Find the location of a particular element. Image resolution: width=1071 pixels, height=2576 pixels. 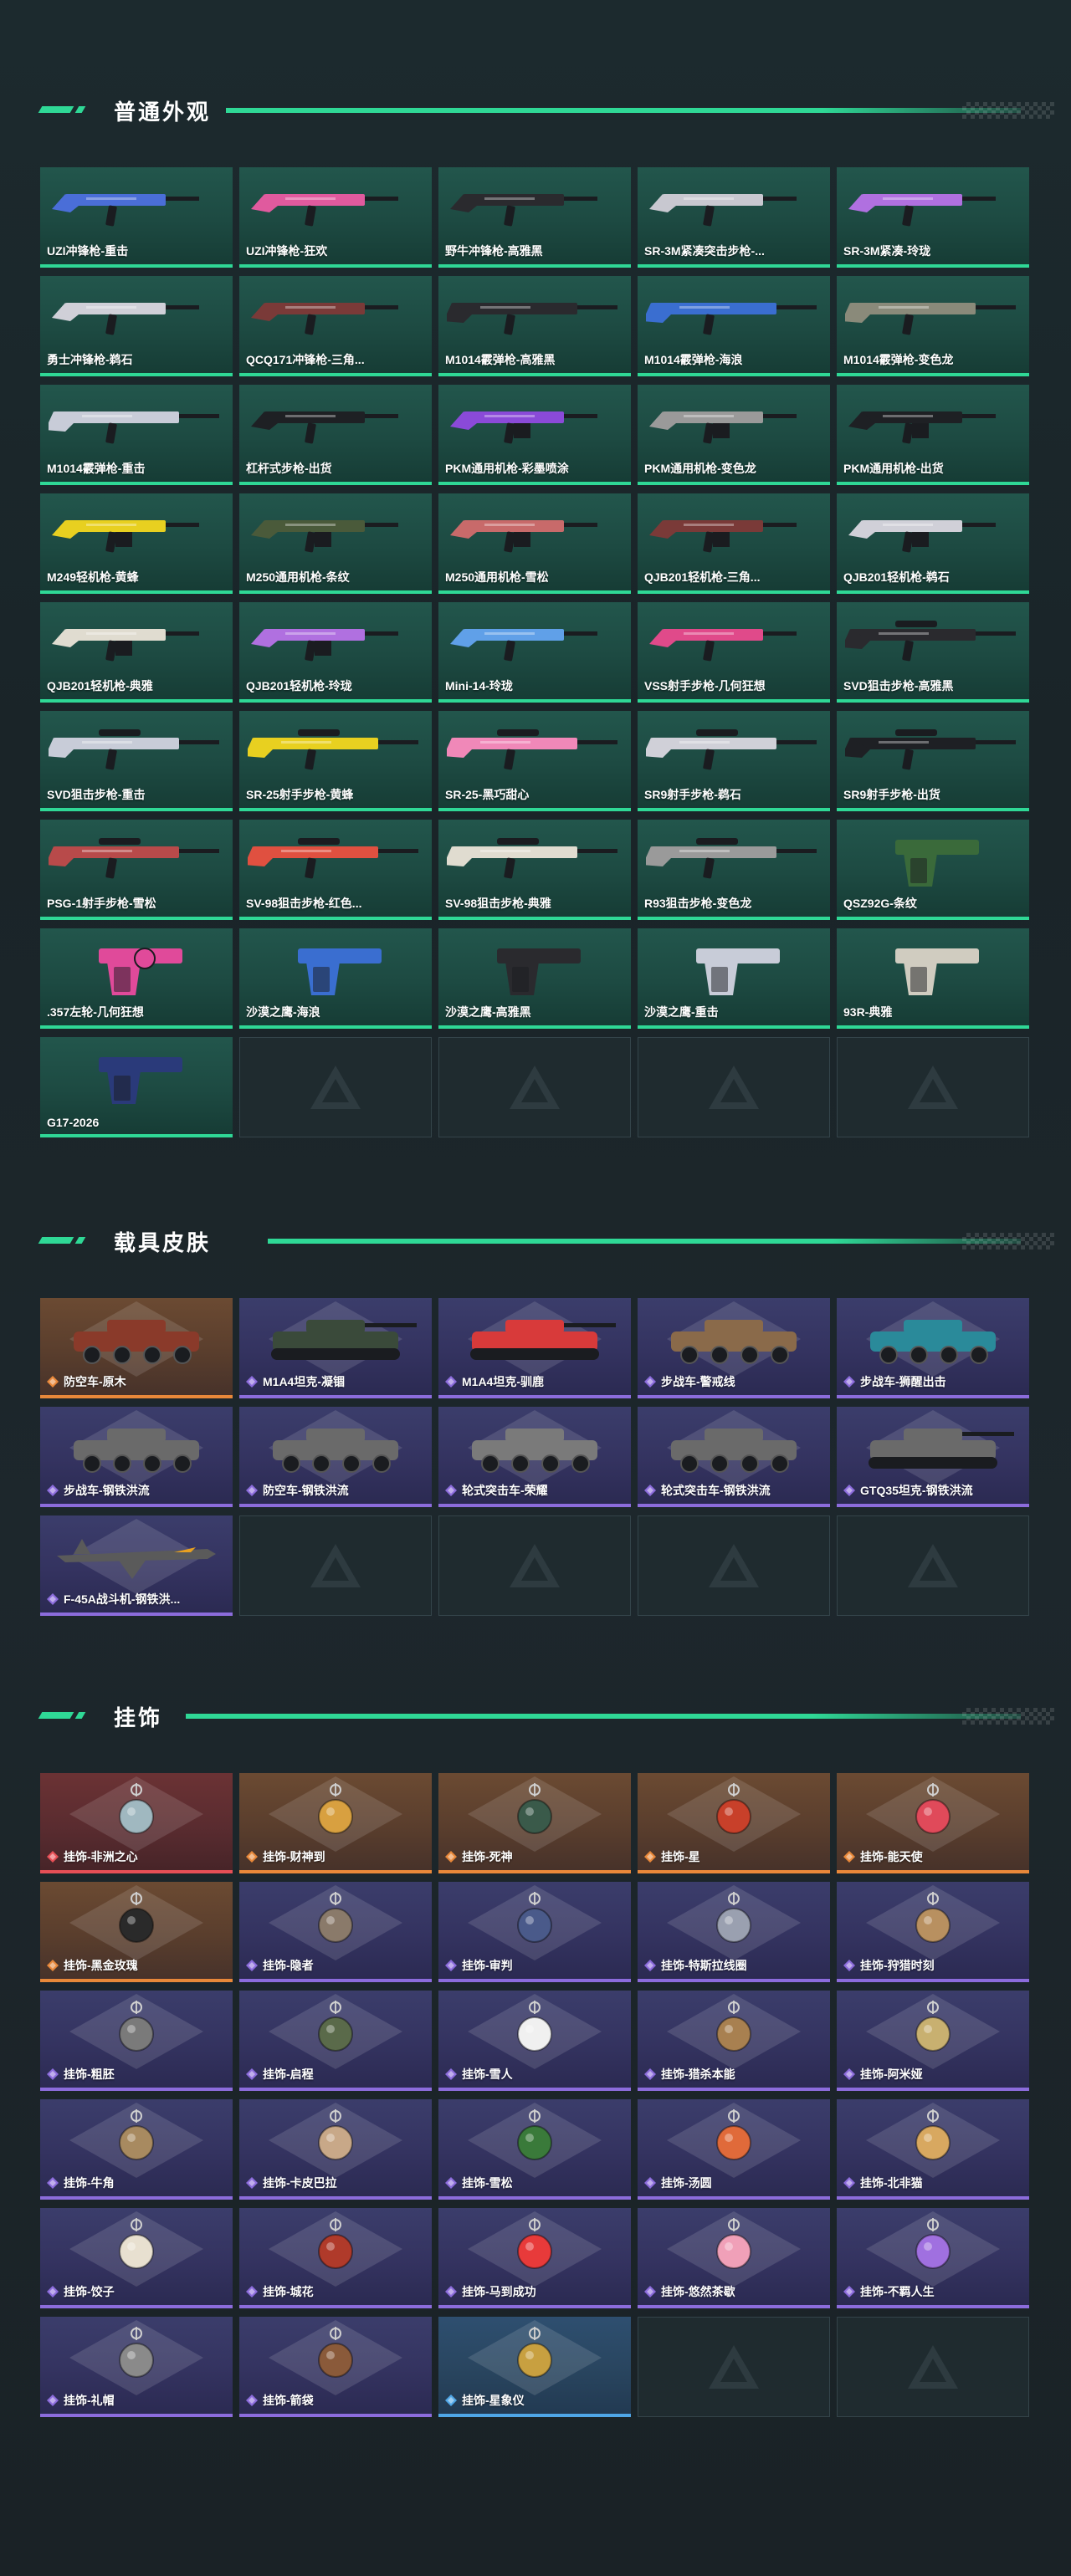

item-card: 挂饰-能天使 is located at coordinates (933, 1823).